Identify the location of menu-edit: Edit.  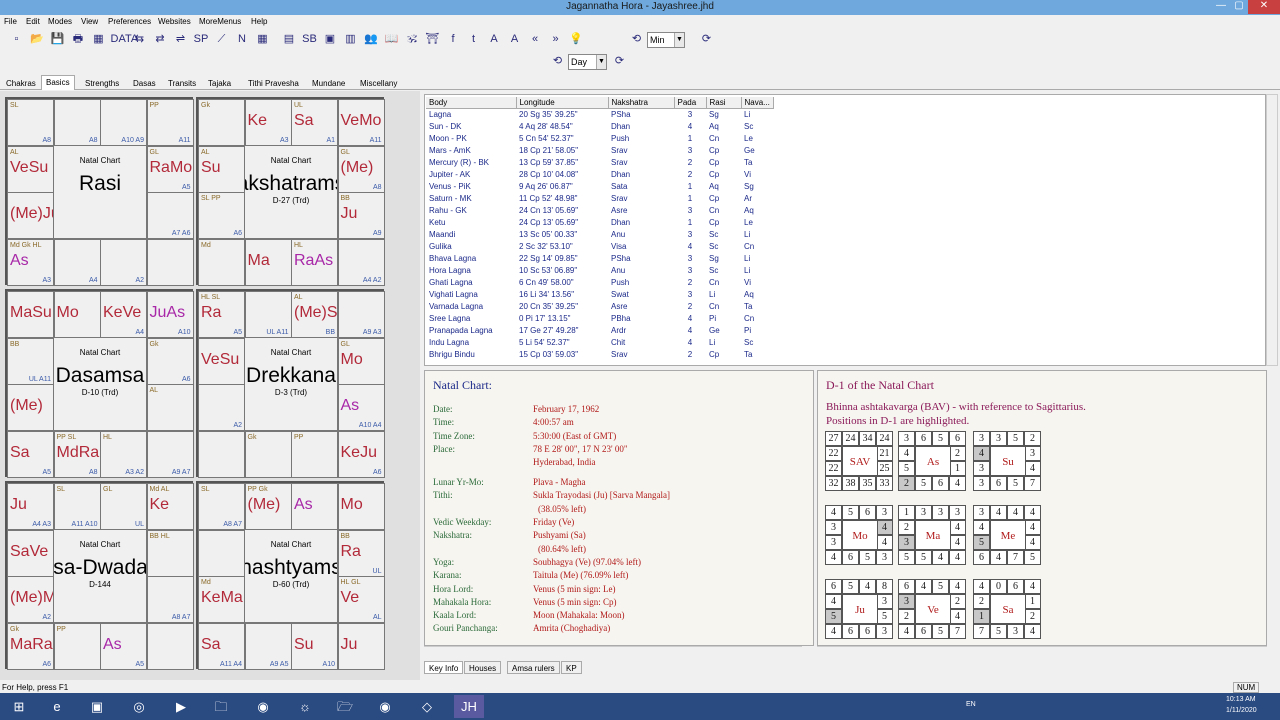
(33, 21).